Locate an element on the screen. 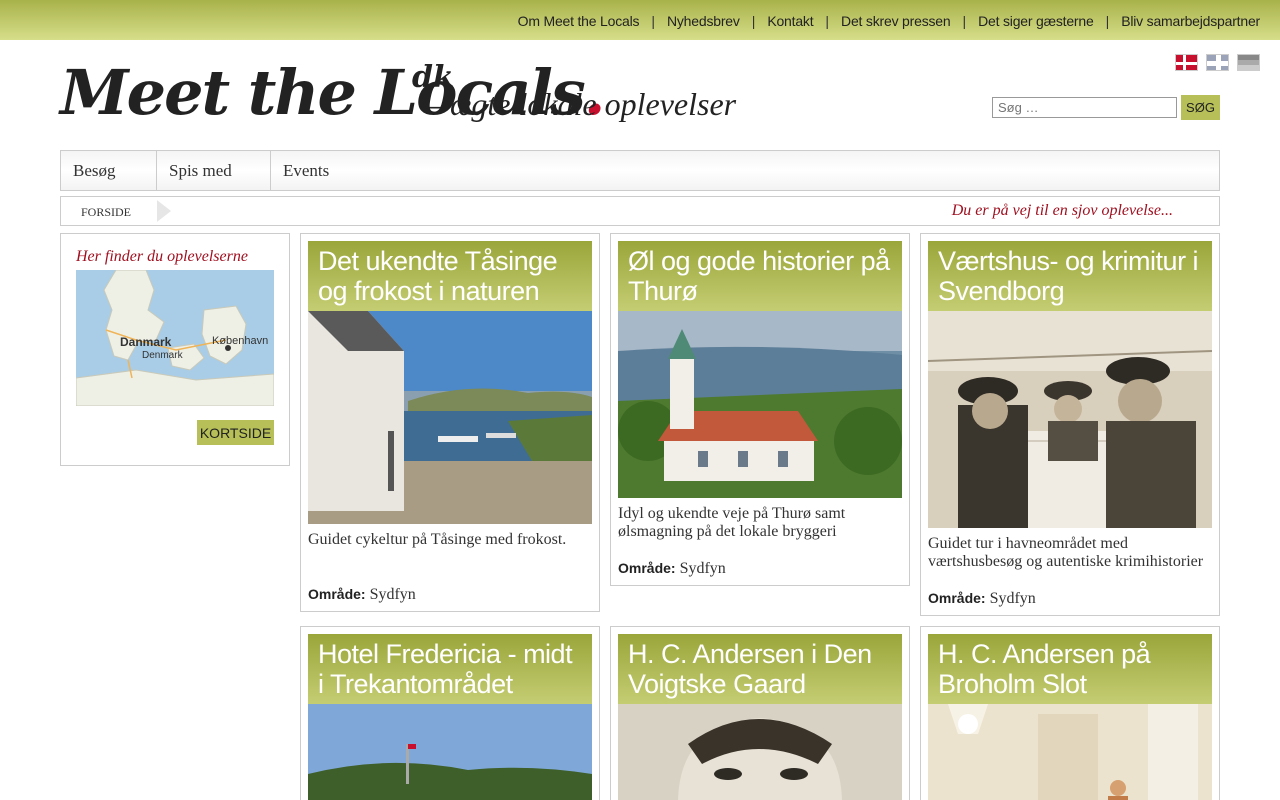  experience-card: Hotel Fredericia - midt i Trekantområdet is located at coordinates (450, 713).